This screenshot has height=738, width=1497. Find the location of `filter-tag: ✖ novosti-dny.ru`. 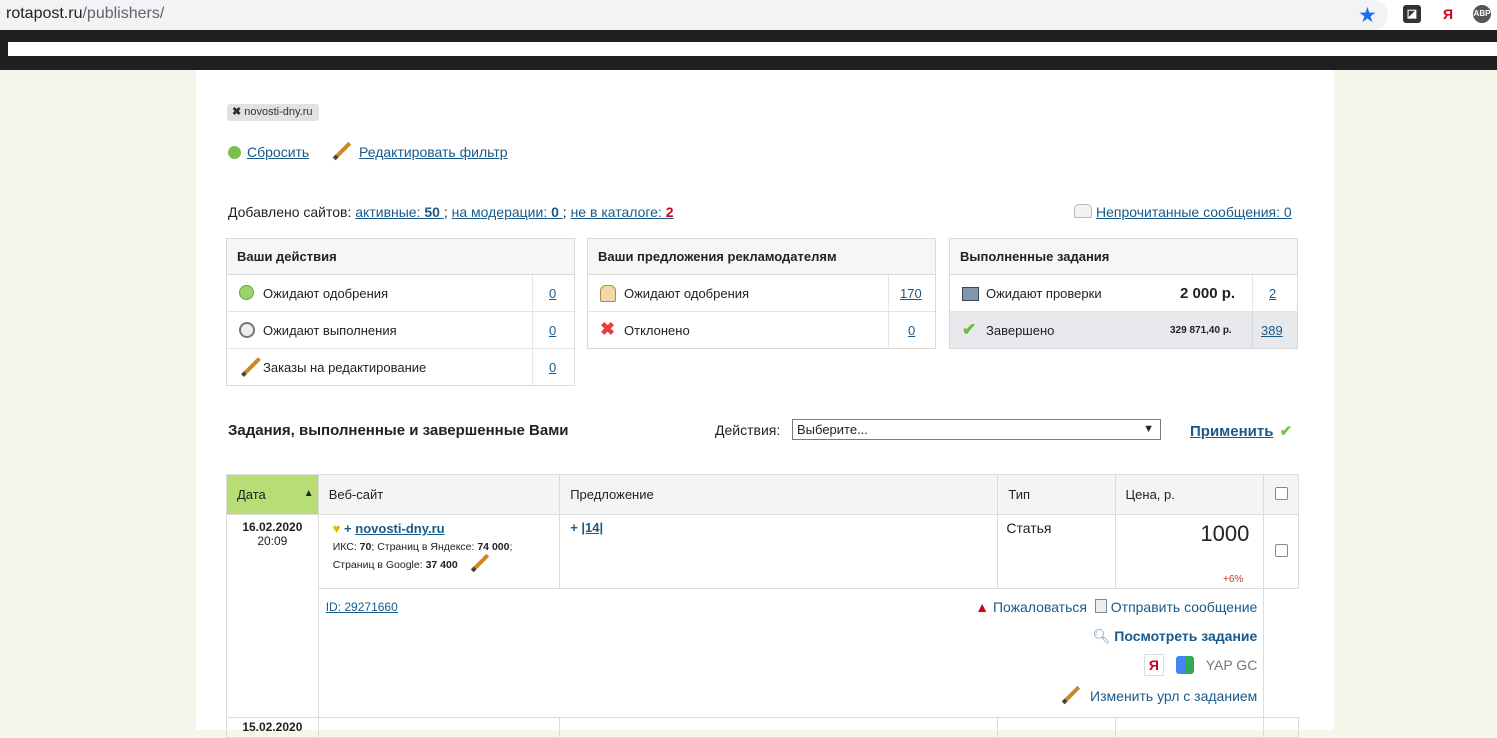

filter-tag: ✖ novosti-dny.ru is located at coordinates (273, 112).